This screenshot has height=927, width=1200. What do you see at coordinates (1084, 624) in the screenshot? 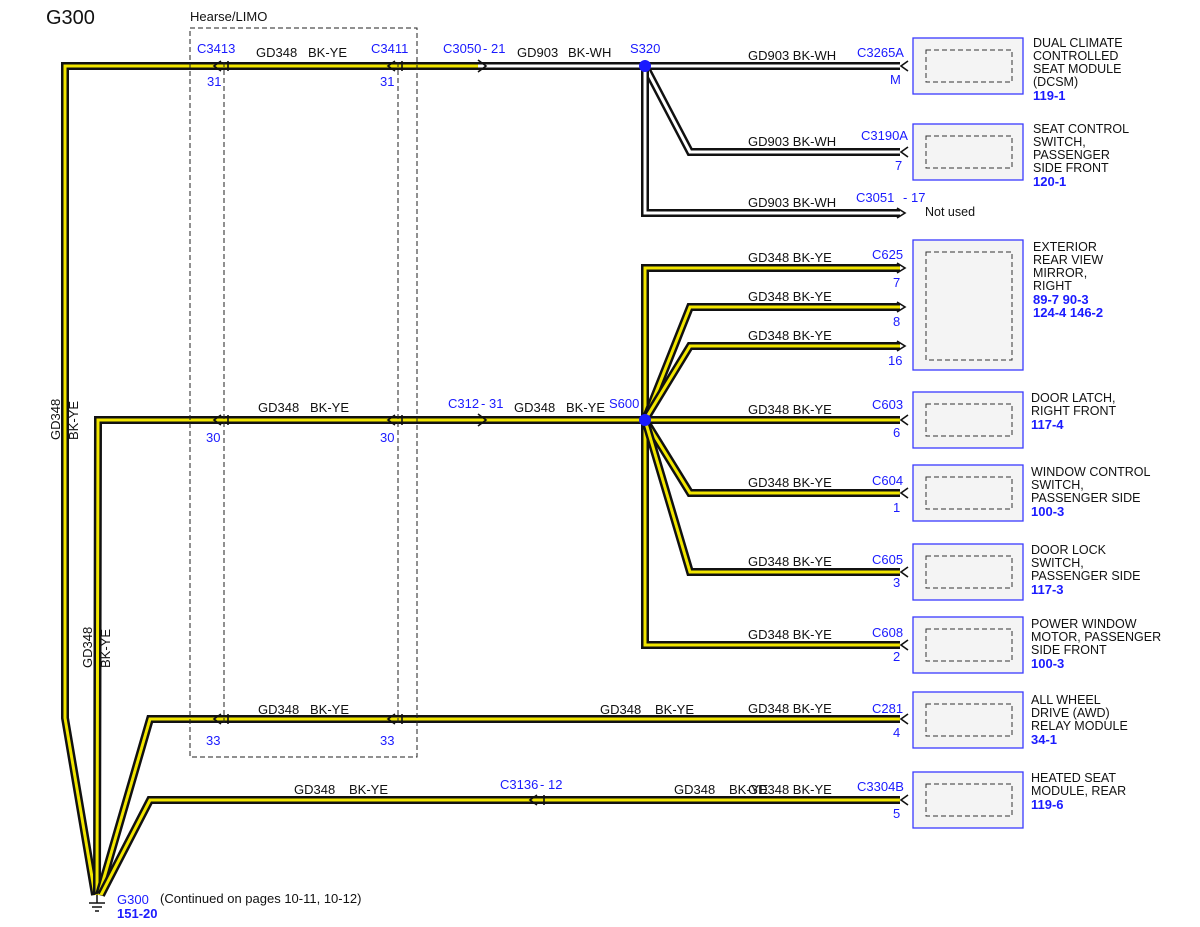
I see `component-name-line: POWER WINDOW` at bounding box center [1084, 624].